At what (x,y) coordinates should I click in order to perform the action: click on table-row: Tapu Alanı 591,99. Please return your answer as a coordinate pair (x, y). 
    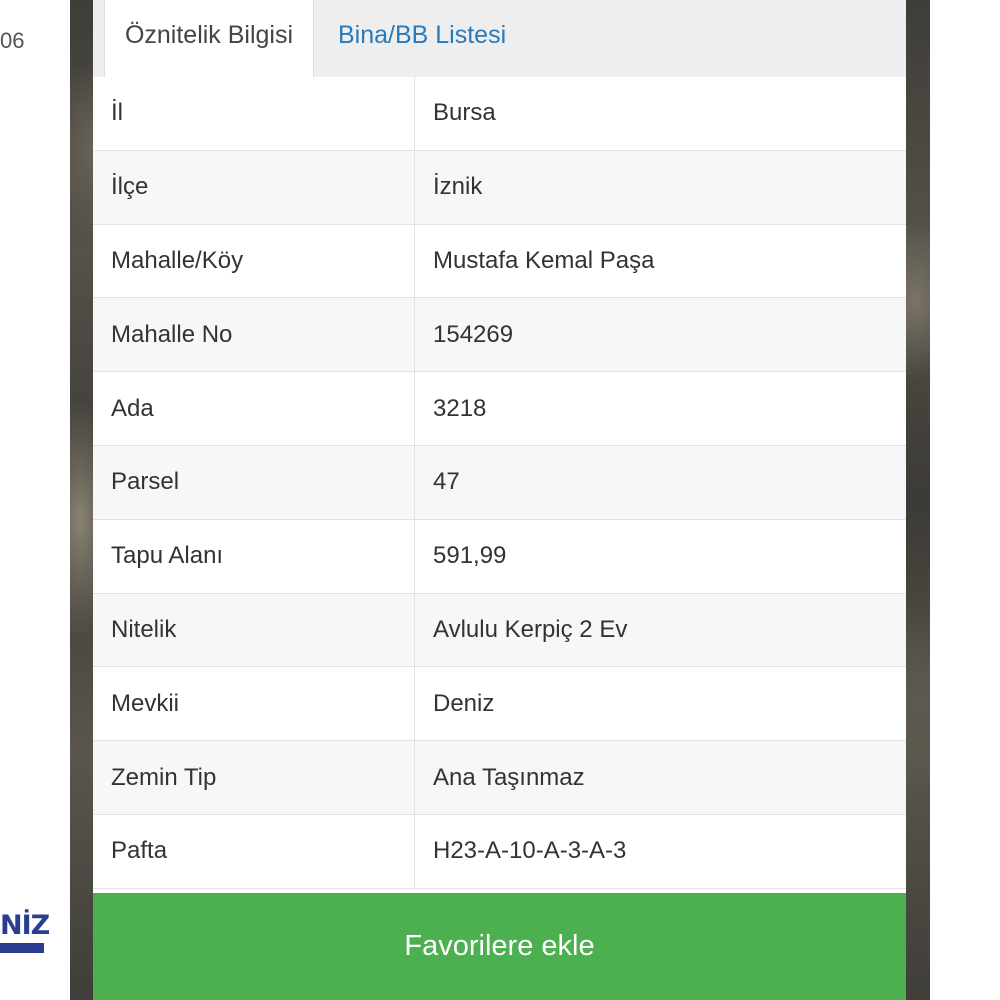
    Looking at the image, I should click on (499, 556).